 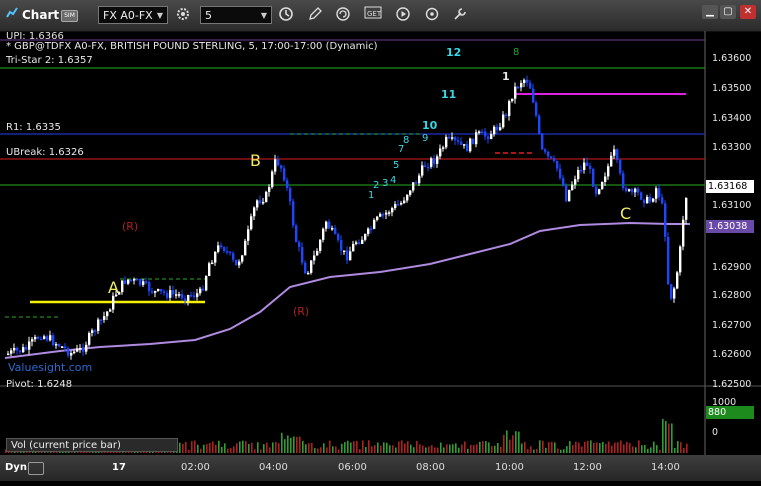 I want to click on zoom-icon, so click(x=36, y=468).